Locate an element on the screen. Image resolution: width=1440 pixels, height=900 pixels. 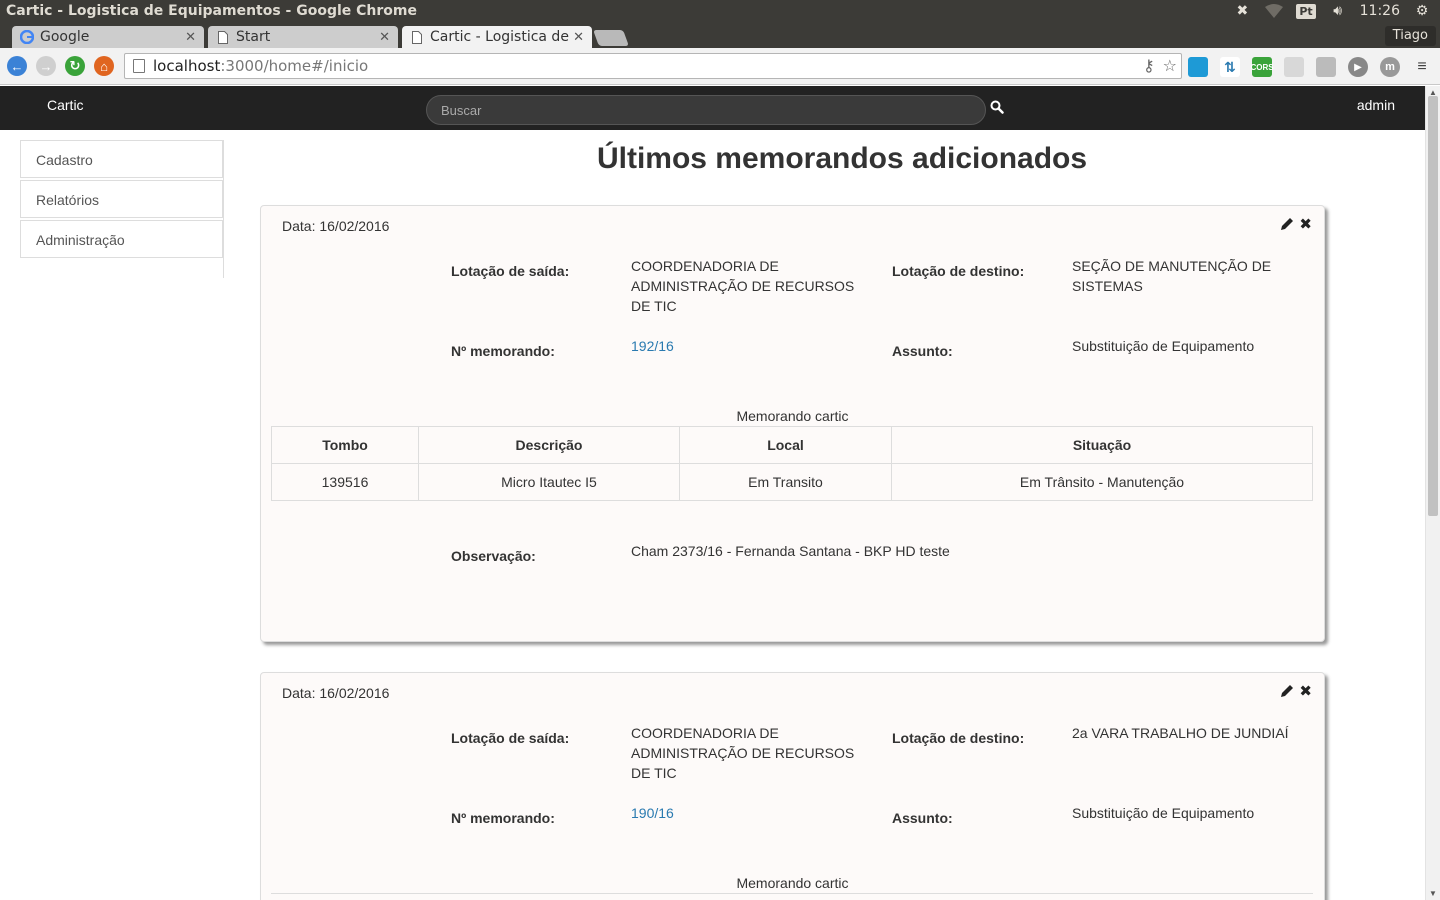
equipment-table is located at coordinates (792, 896).